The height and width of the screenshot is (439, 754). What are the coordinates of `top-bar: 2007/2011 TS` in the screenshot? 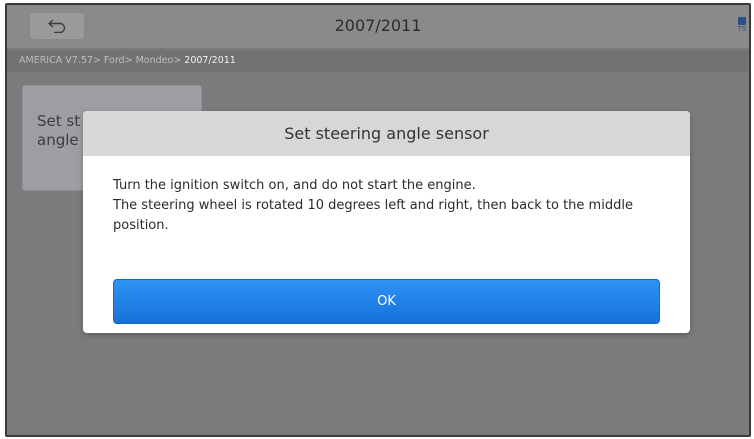 It's located at (378, 27).